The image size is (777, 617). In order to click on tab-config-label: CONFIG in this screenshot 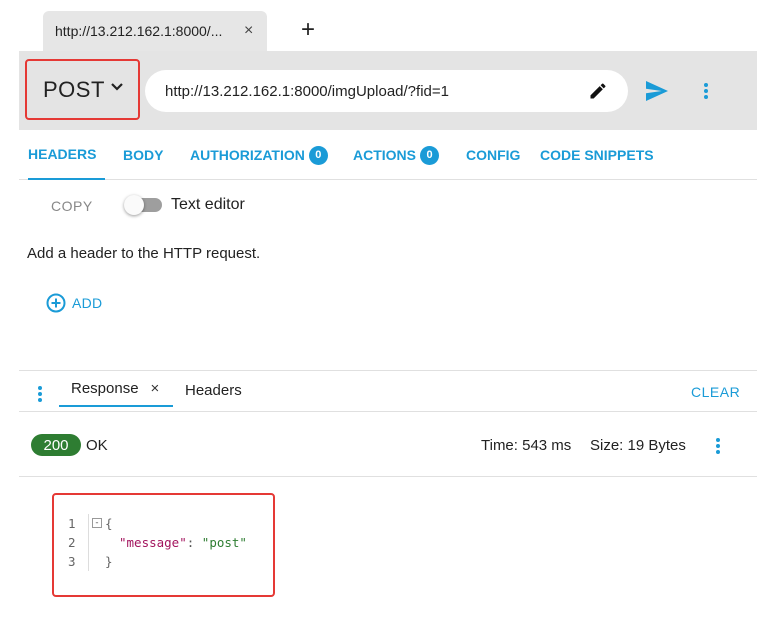, I will do `click(493, 155)`.